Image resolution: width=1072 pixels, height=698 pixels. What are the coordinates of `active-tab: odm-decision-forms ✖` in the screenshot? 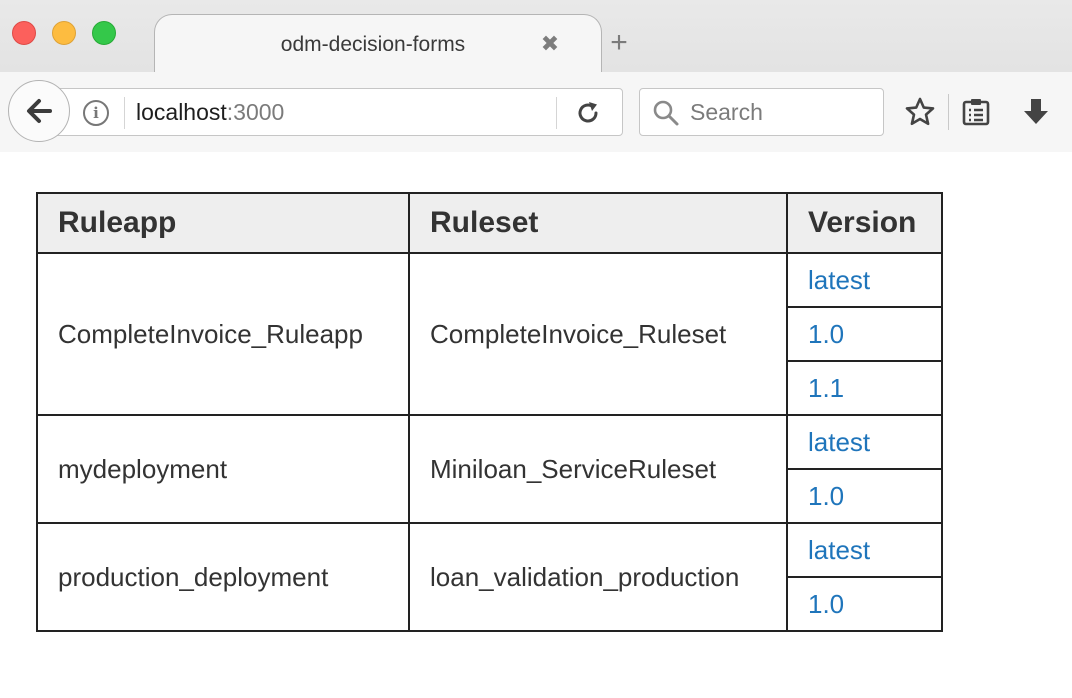 It's located at (378, 44).